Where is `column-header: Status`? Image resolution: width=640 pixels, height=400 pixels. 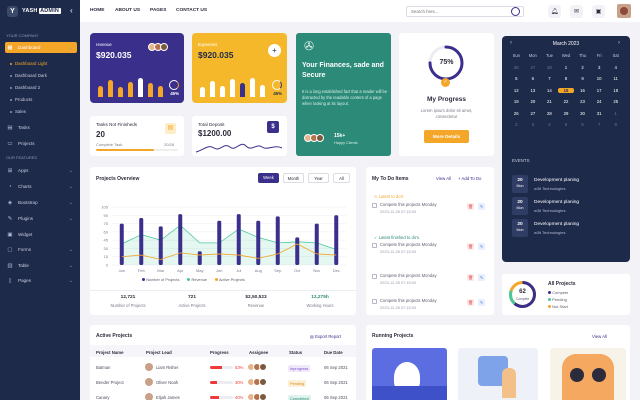 column-header: Status is located at coordinates (295, 352).